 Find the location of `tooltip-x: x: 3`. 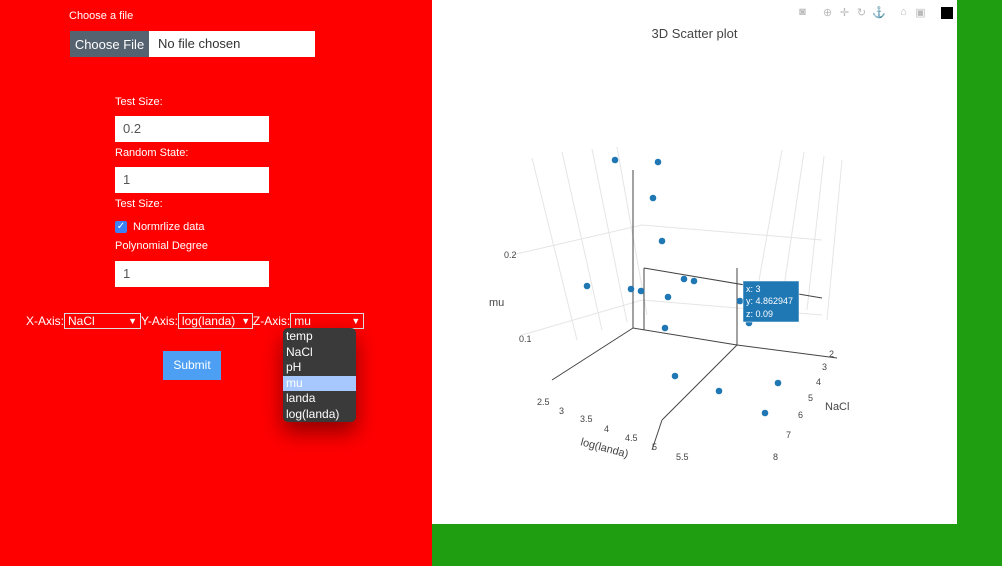

tooltip-x: x: 3 is located at coordinates (753, 289).